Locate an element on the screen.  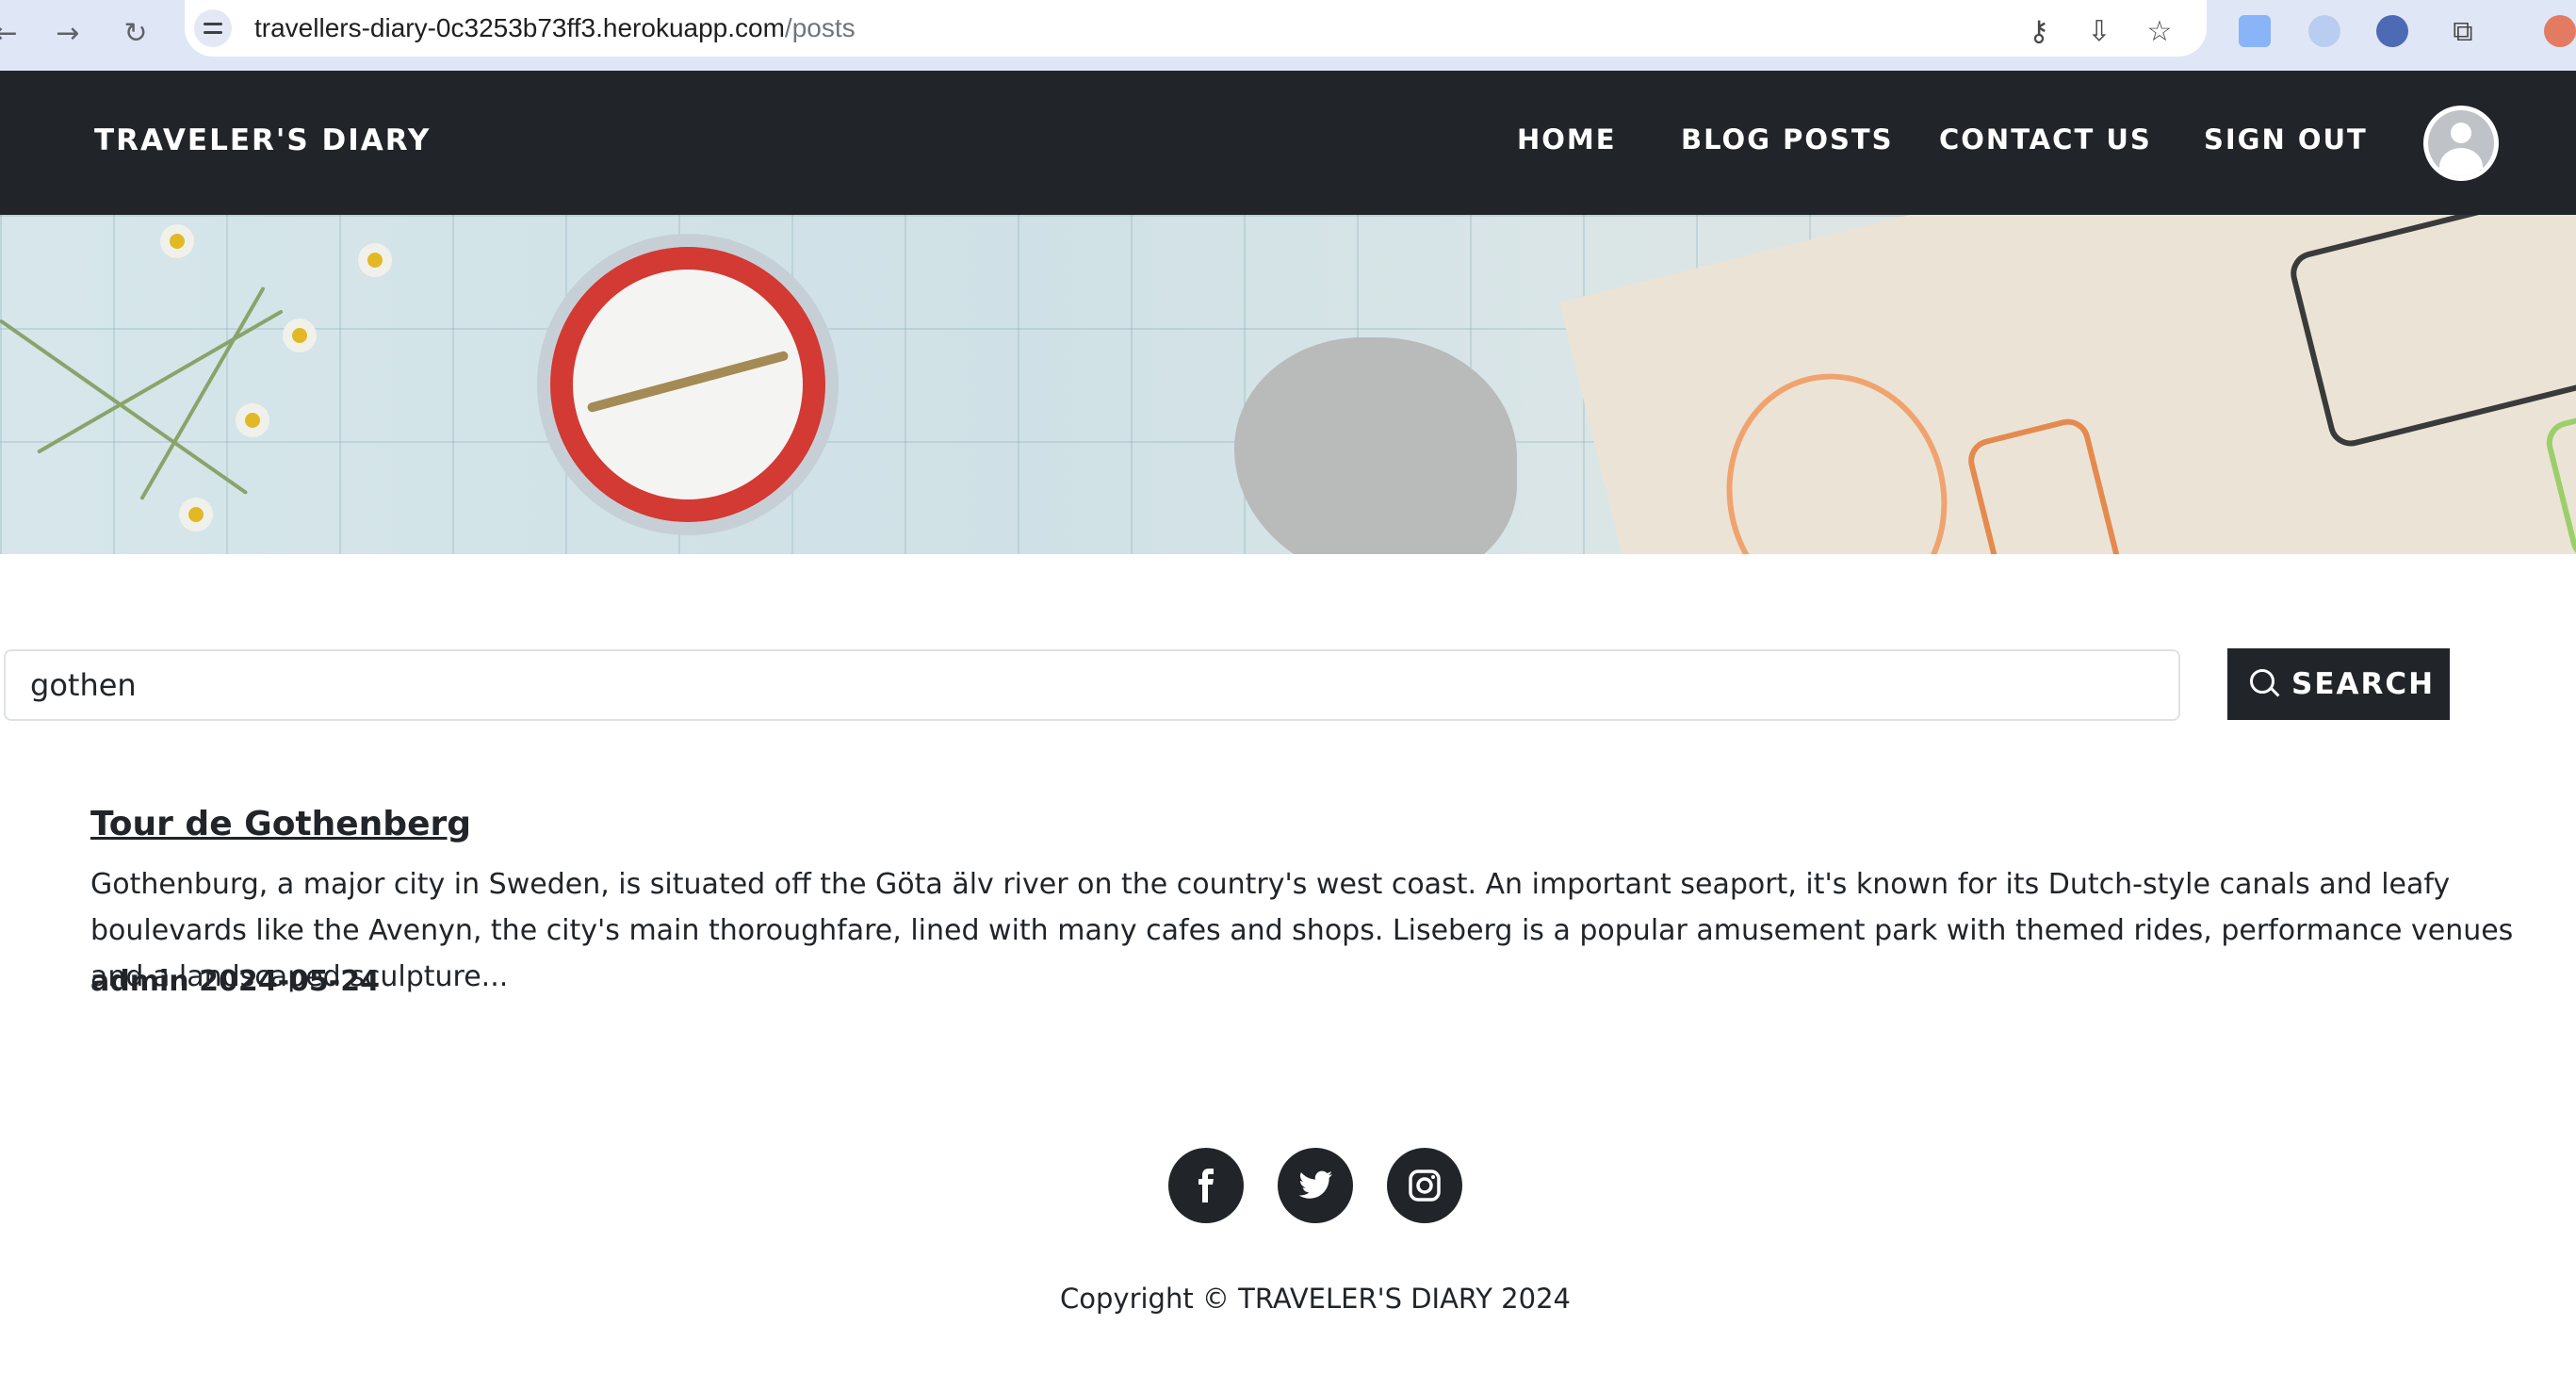
password-key-icon: ⚷ is located at coordinates (2039, 32).